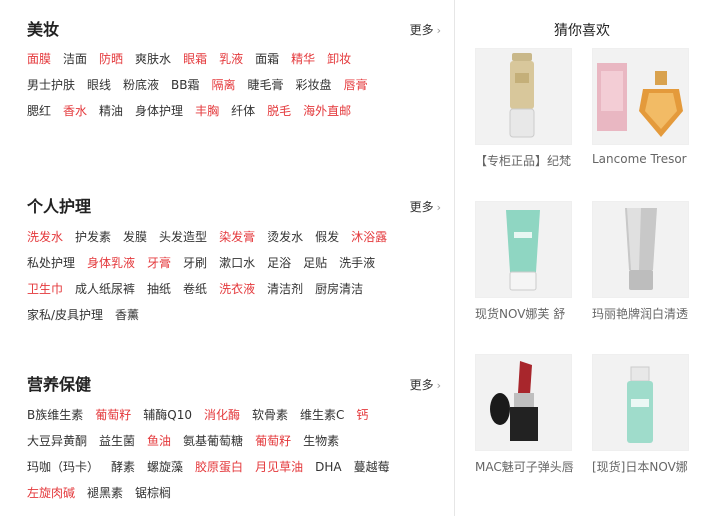 The width and height of the screenshot is (709, 516). Describe the element at coordinates (207, 111) in the screenshot. I see `category-tag: 丰胸` at that location.